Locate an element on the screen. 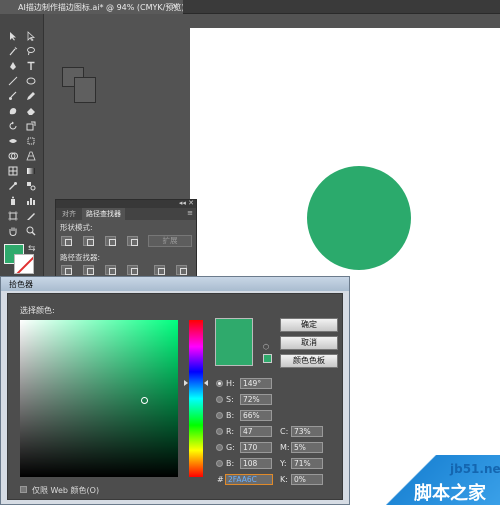 This screenshot has height=505, width=500. exclude-button is located at coordinates (132, 241).